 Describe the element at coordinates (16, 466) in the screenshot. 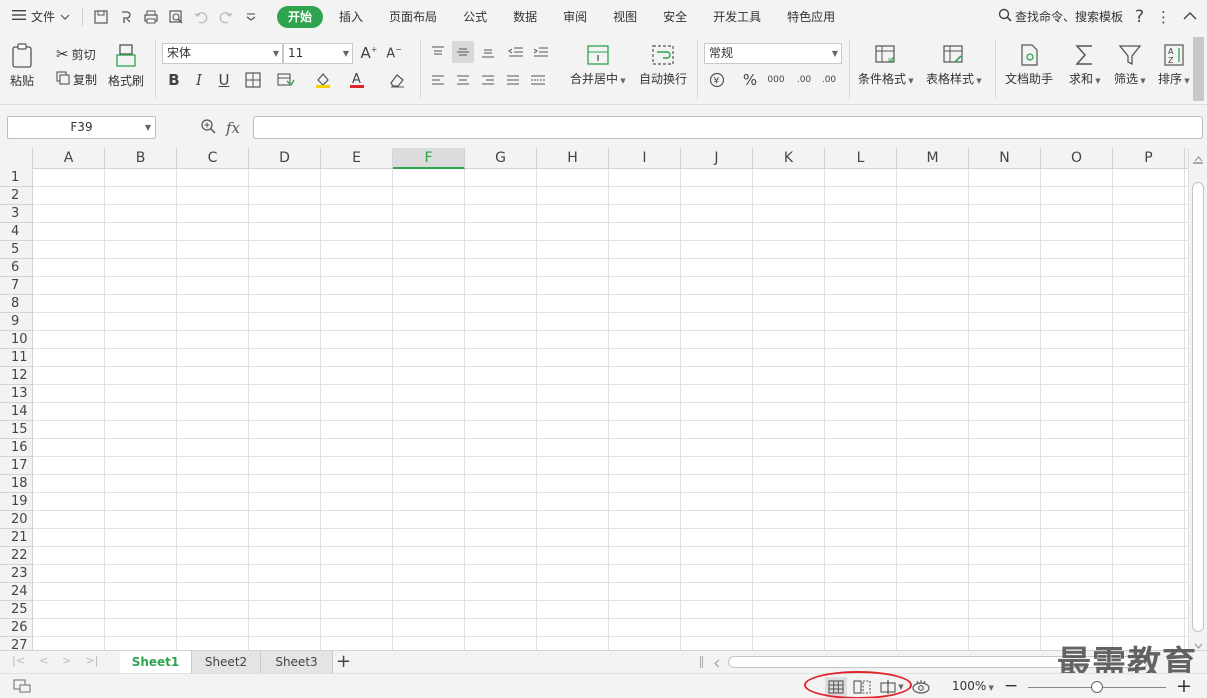

I see `row-header: 17` at that location.